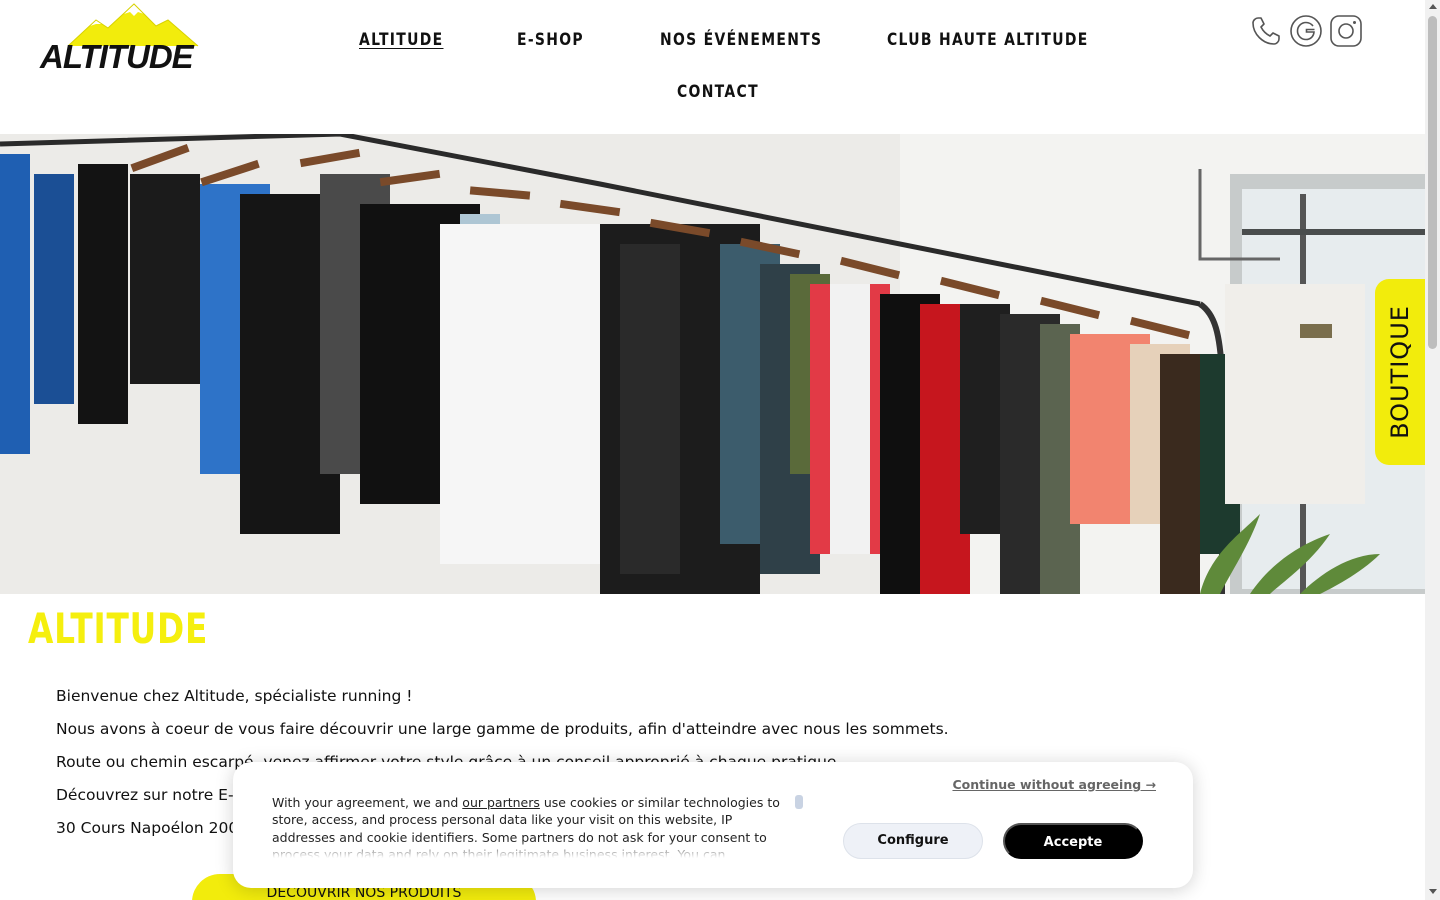  Describe the element at coordinates (1433, 6) in the screenshot. I see `scroll-up-arrow-icon` at that location.